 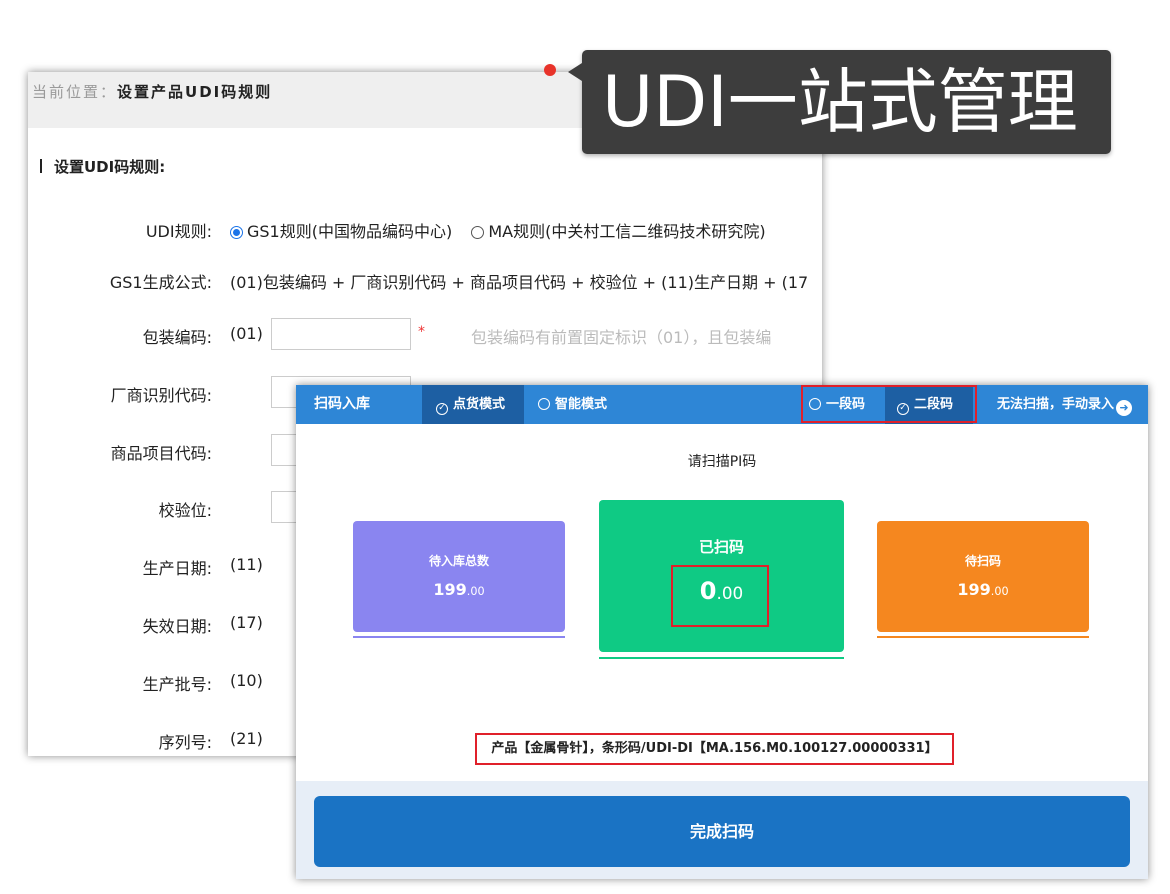 I want to click on tab-count-mode: ✓ 点货模式, so click(x=473, y=404).